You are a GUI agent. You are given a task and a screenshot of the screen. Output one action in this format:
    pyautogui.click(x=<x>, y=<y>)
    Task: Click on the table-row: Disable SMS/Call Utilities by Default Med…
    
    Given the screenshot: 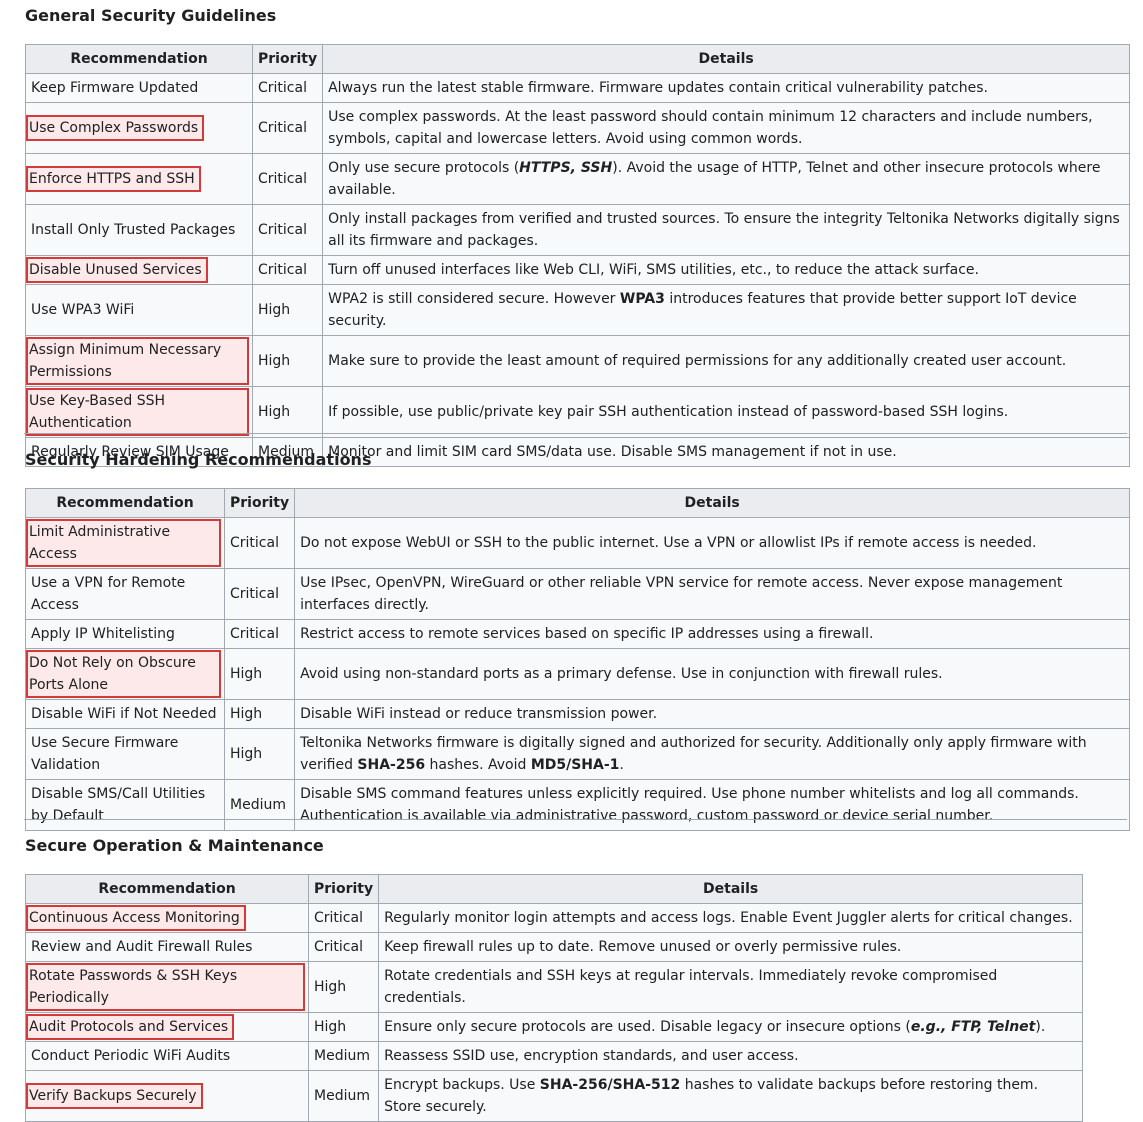 What is the action you would take?
    pyautogui.click(x=578, y=805)
    